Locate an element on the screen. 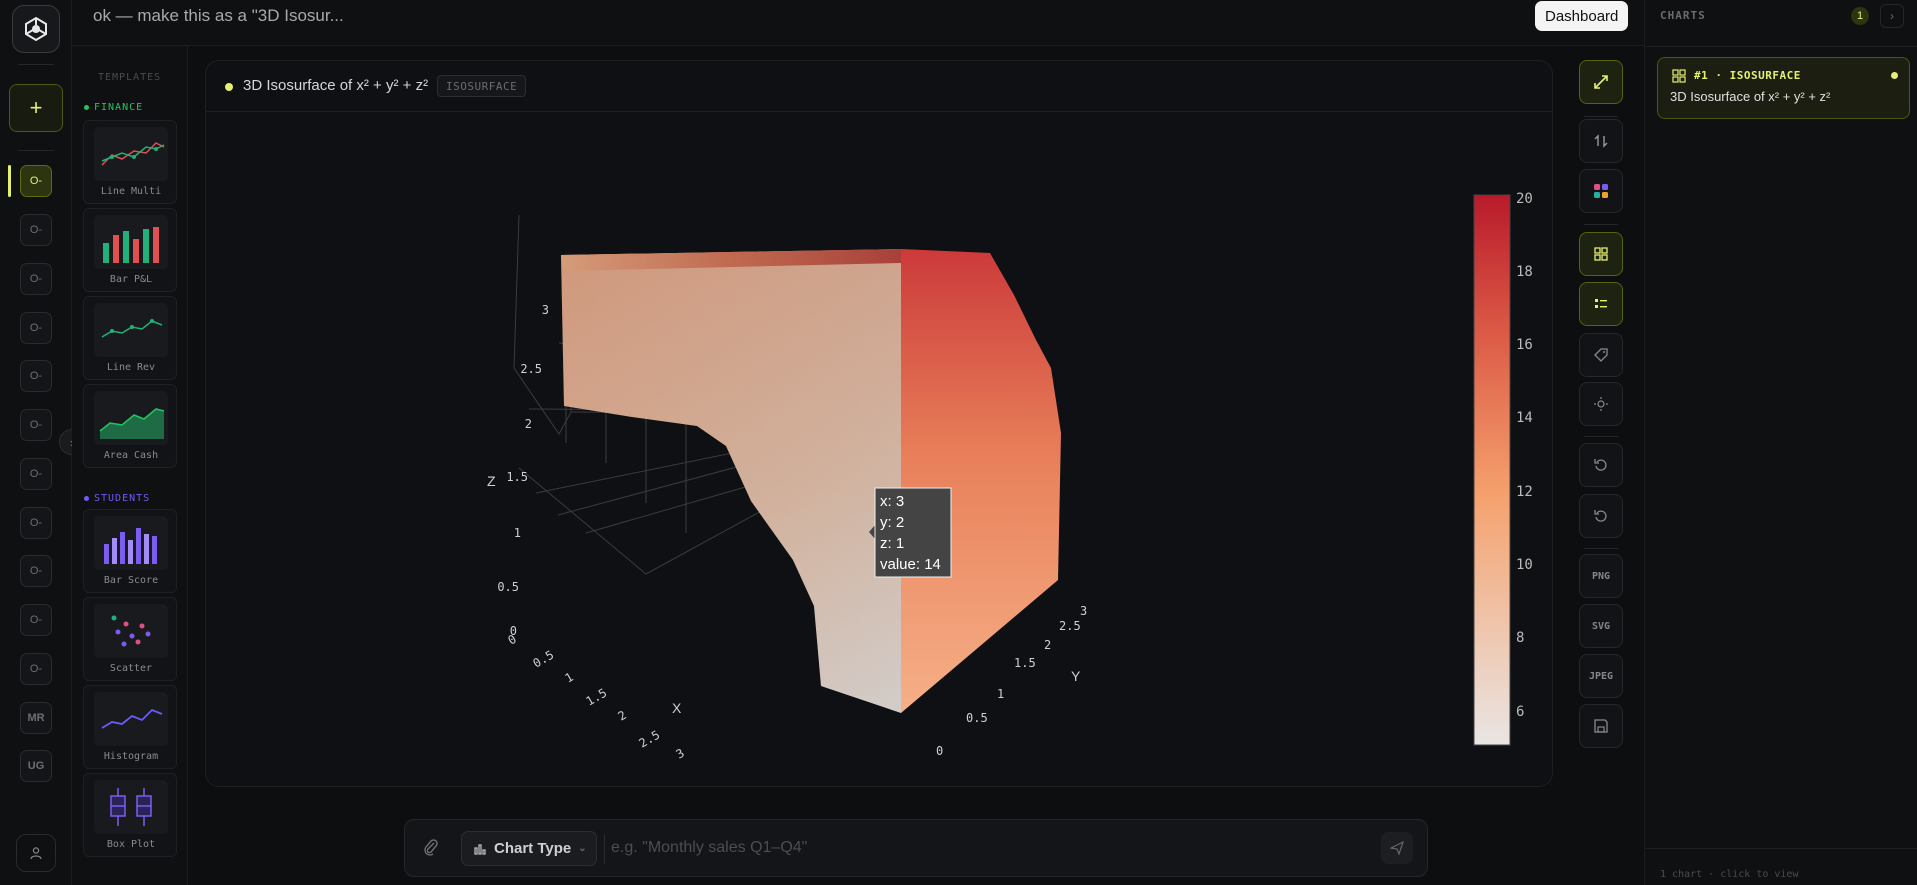  template-bar-pl: Bar P&L is located at coordinates (130, 250).